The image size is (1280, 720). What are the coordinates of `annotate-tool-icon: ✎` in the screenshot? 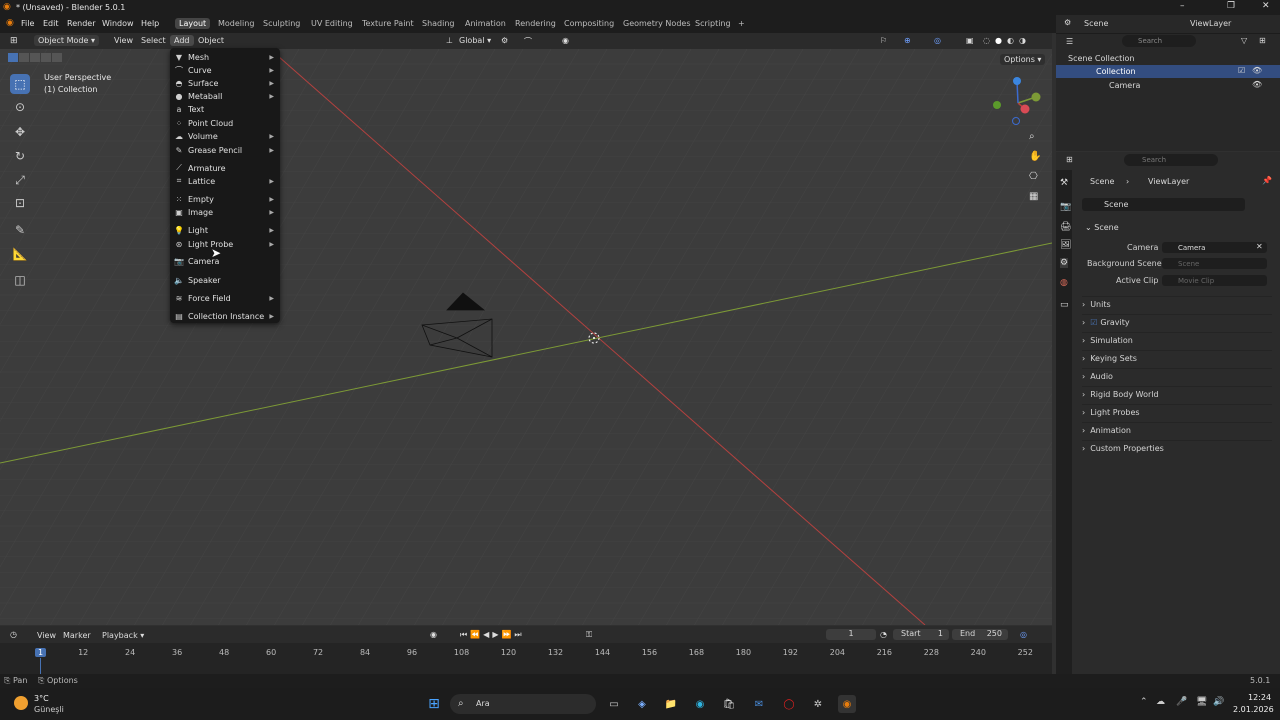 It's located at (20, 230).